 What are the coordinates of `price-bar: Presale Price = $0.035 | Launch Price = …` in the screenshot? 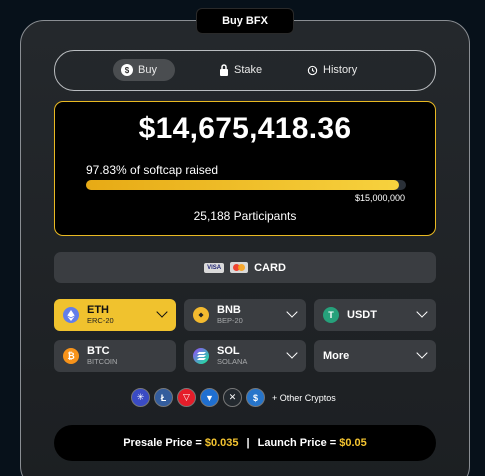 It's located at (245, 443).